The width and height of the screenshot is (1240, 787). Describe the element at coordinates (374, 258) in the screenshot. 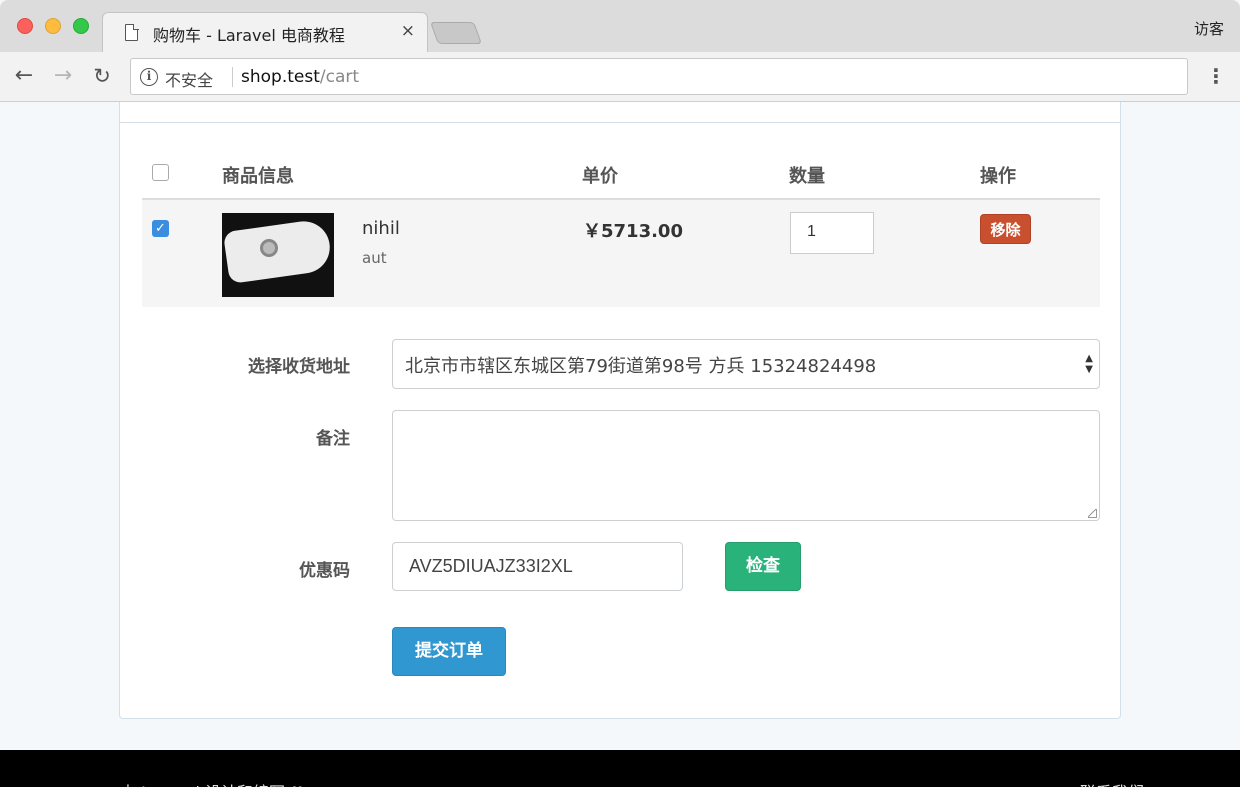

I see `product-sku: aut` at that location.